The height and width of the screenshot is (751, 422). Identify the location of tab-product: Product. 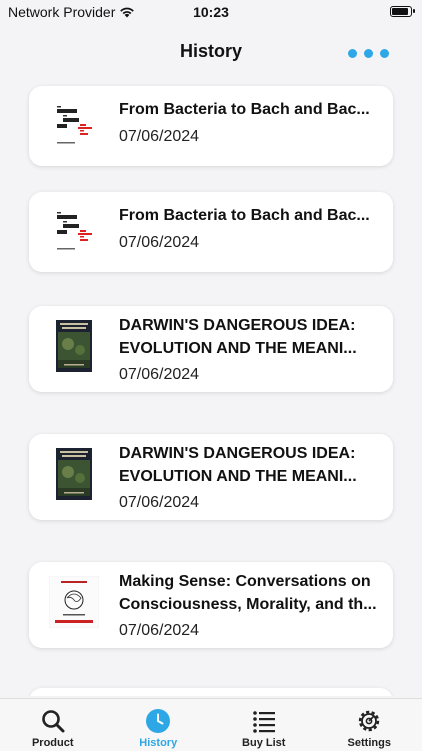
(53, 725).